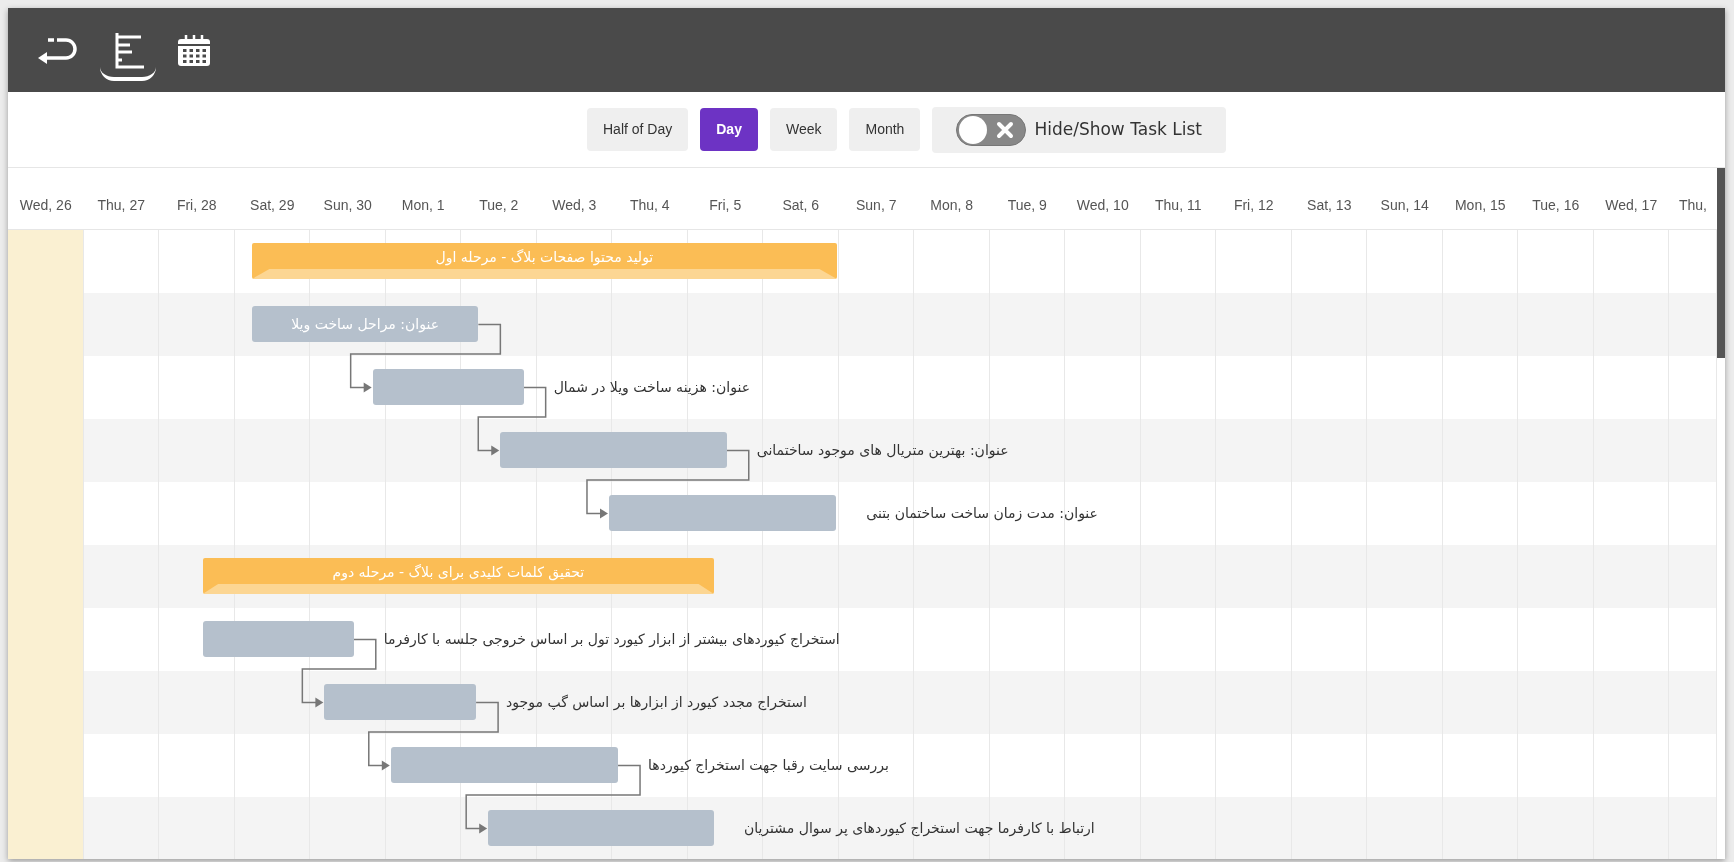 This screenshot has height=862, width=1734. I want to click on date-header: Wed, 3, so click(574, 205).